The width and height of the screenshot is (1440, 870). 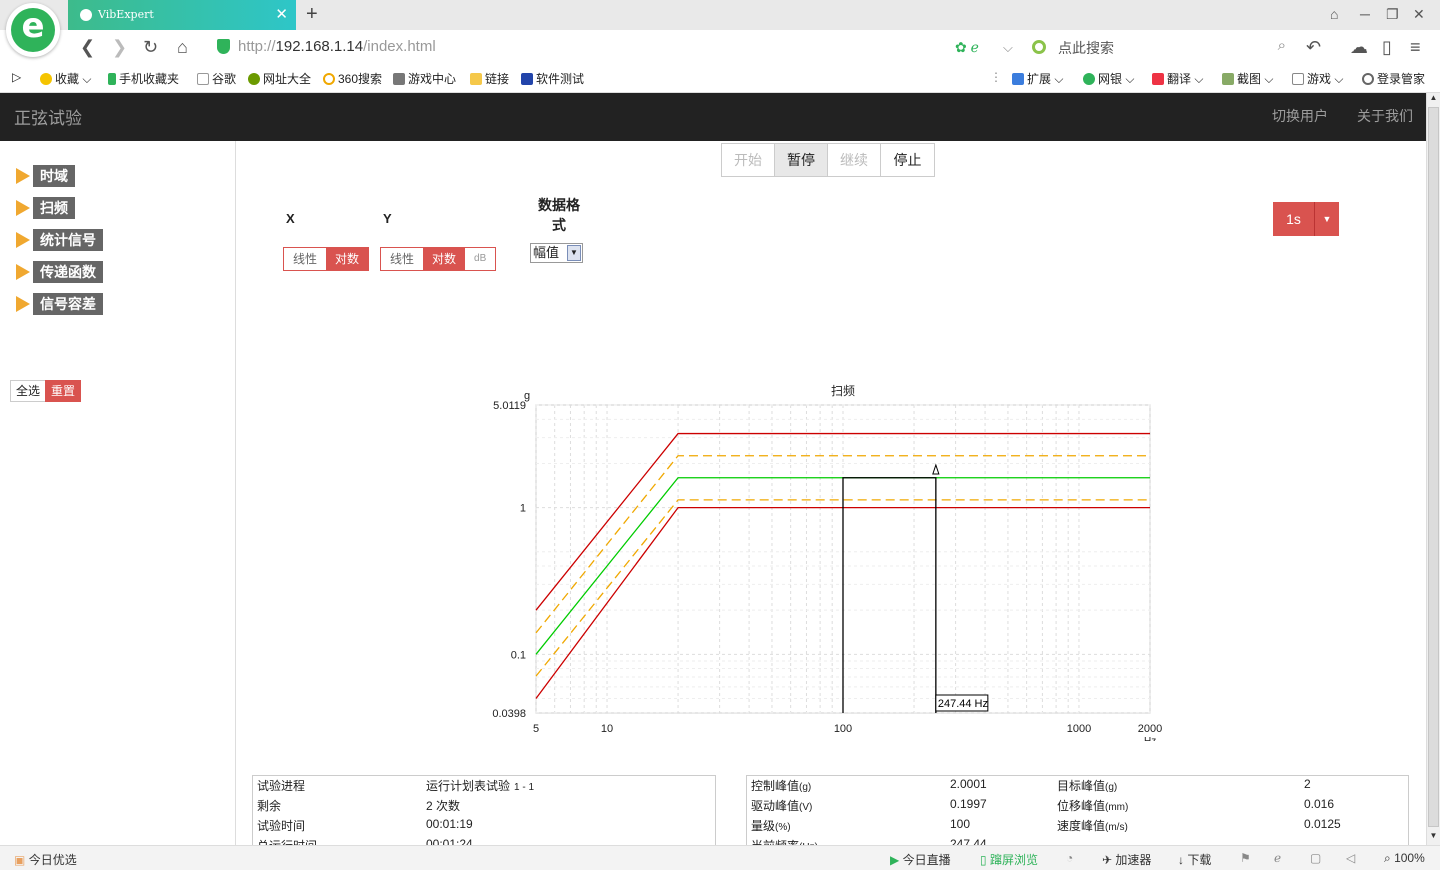 What do you see at coordinates (1126, 859) in the screenshot?
I see `accelerator: ✈ 加速器` at bounding box center [1126, 859].